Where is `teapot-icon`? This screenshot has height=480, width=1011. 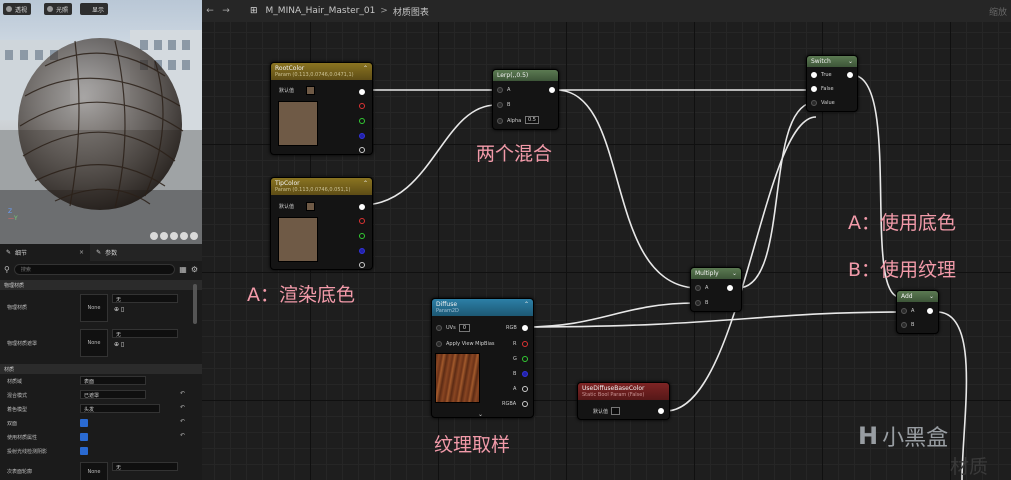 teapot-icon is located at coordinates (194, 236).